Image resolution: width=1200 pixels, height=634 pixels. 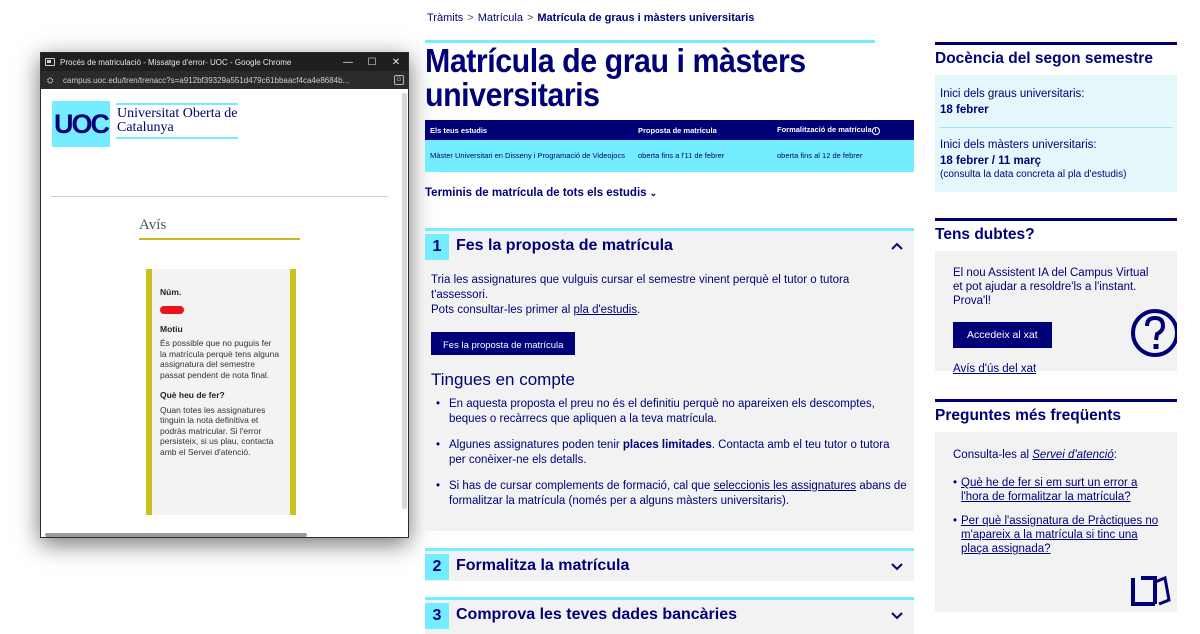 What do you see at coordinates (667, 445) in the screenshot?
I see `places-limitades: places limitades` at bounding box center [667, 445].